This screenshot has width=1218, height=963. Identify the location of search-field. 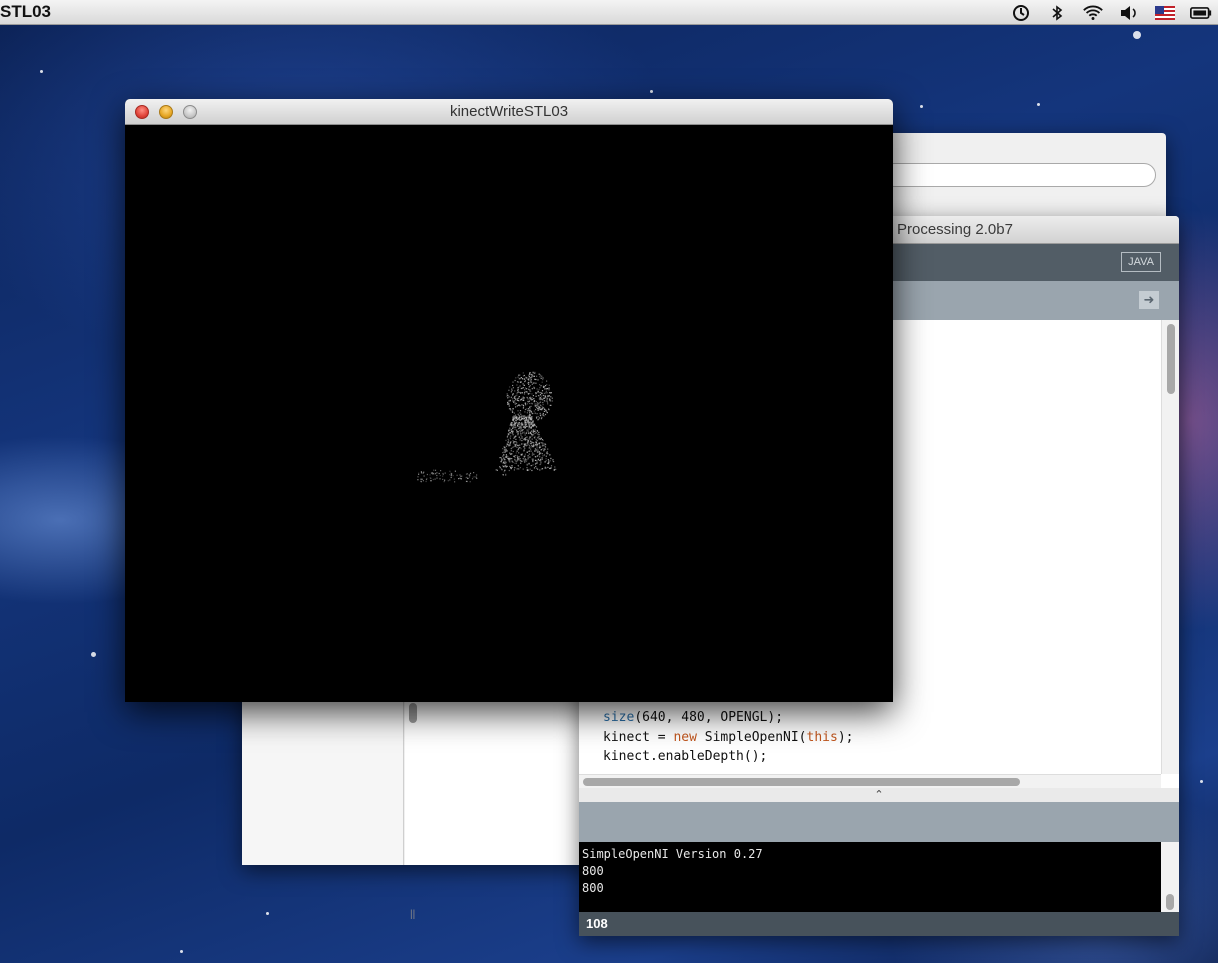
(1019, 175).